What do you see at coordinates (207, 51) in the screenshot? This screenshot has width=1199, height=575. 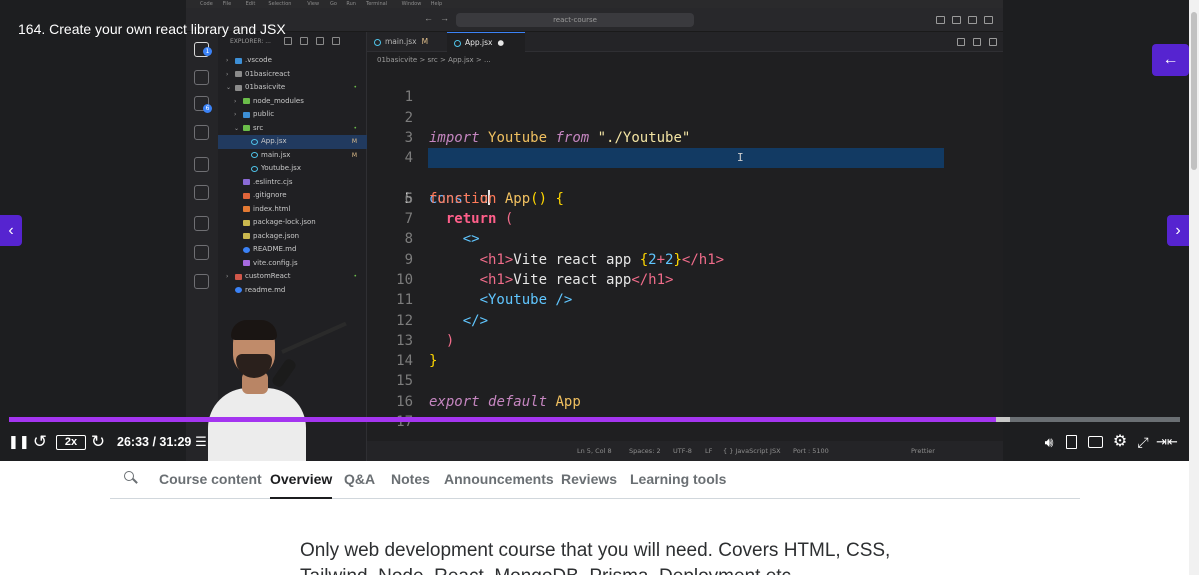 I see `explorer-badge: 1` at bounding box center [207, 51].